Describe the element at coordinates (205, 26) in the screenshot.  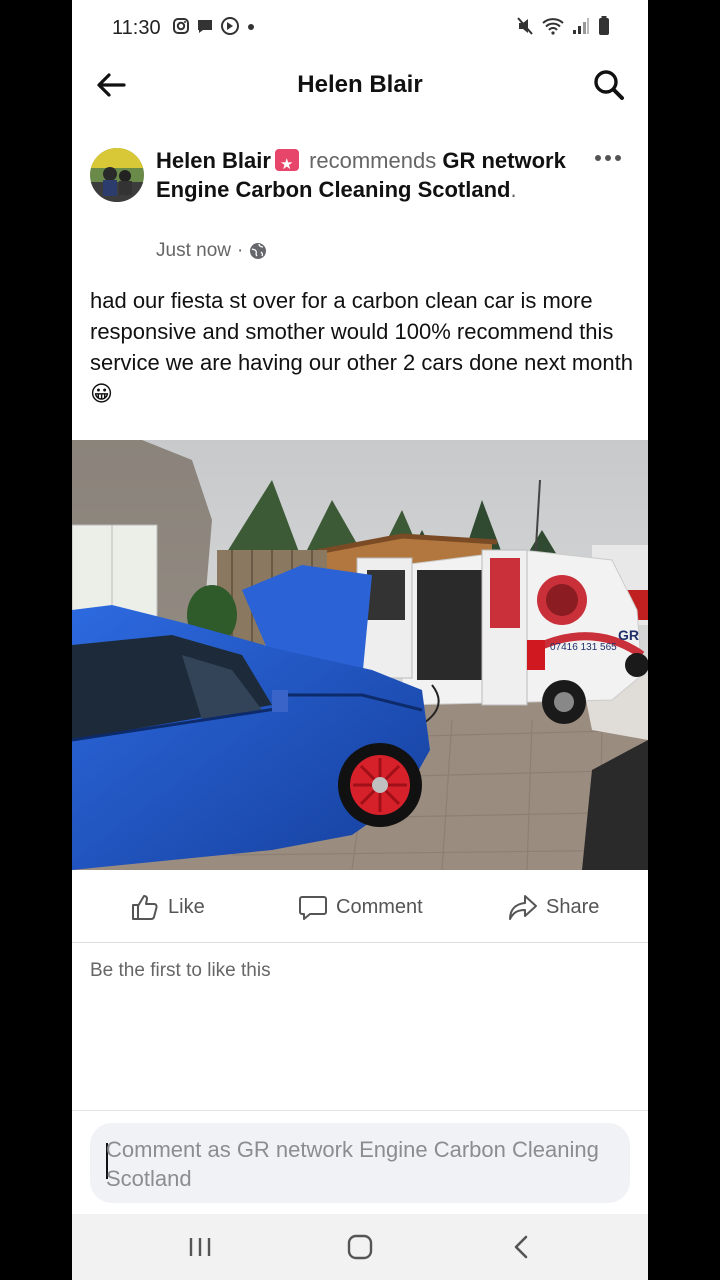
I see `messenger-icon` at that location.